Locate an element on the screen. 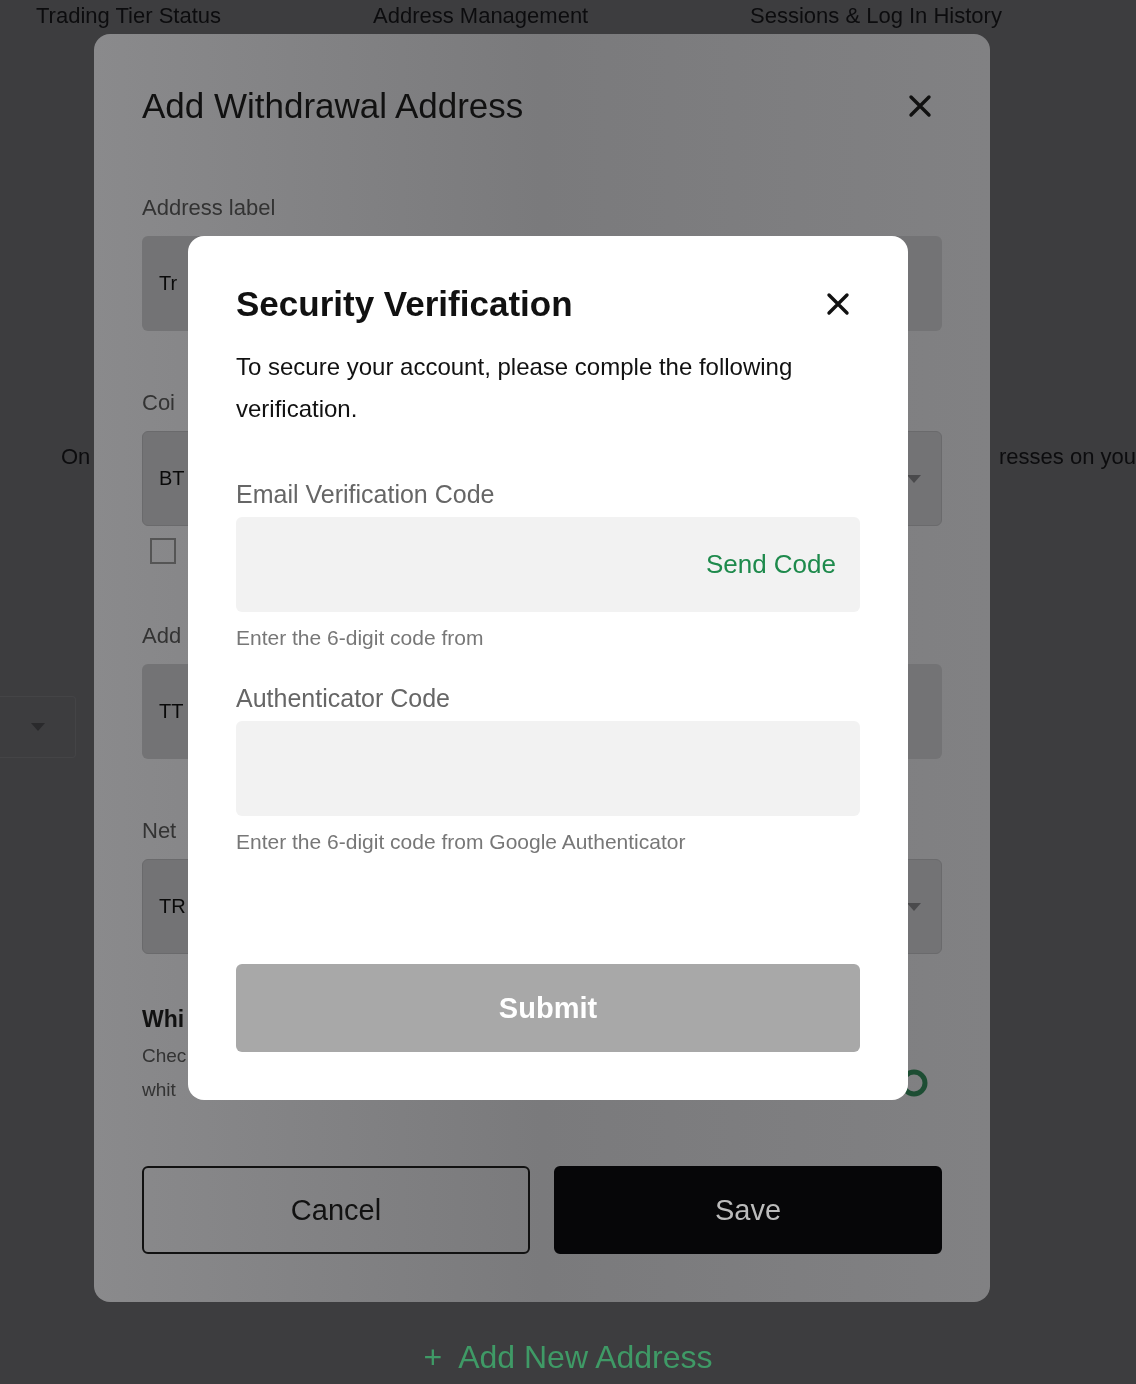  field-label: Net is located at coordinates (159, 831).